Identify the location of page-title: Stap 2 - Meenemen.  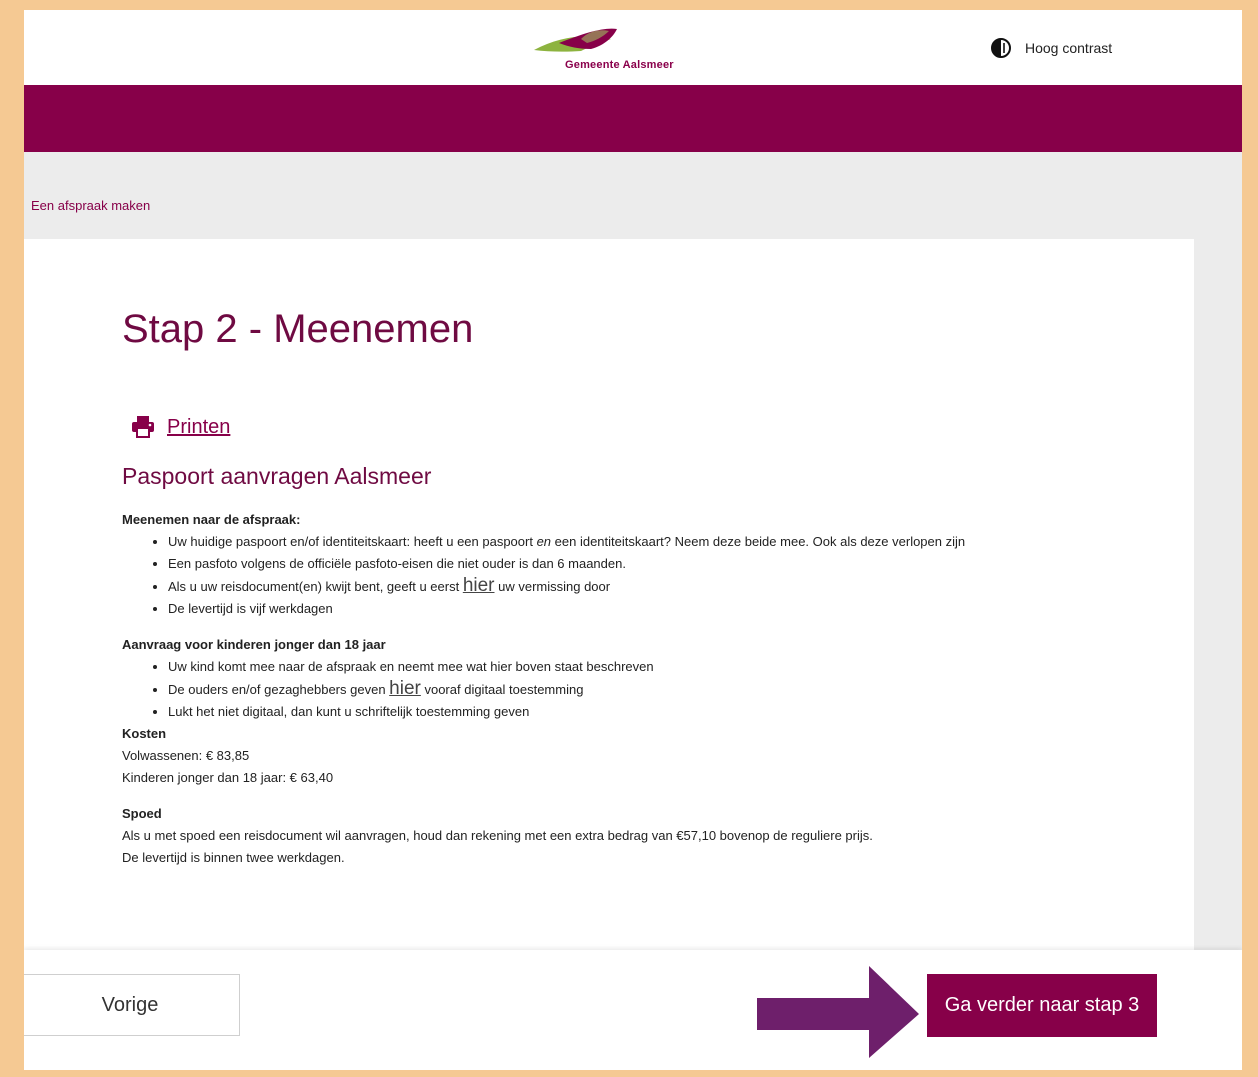
(298, 329).